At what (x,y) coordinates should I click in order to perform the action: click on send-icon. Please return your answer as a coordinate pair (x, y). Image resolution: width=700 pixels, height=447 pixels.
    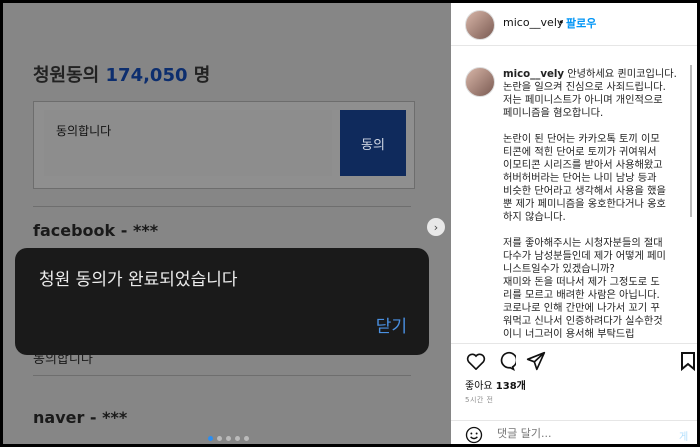
    Looking at the image, I should click on (536, 361).